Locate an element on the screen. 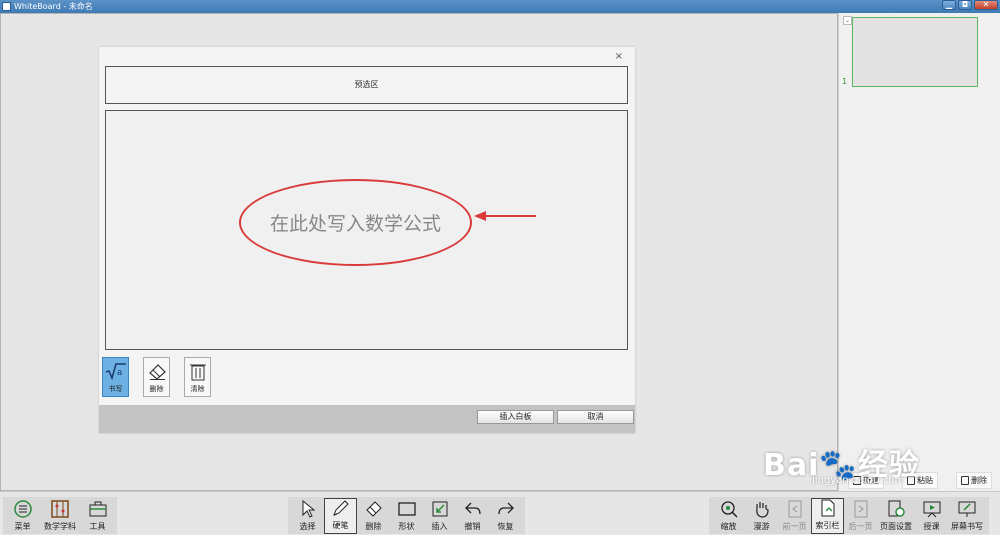  delete-page-button: 删除 is located at coordinates (974, 480).